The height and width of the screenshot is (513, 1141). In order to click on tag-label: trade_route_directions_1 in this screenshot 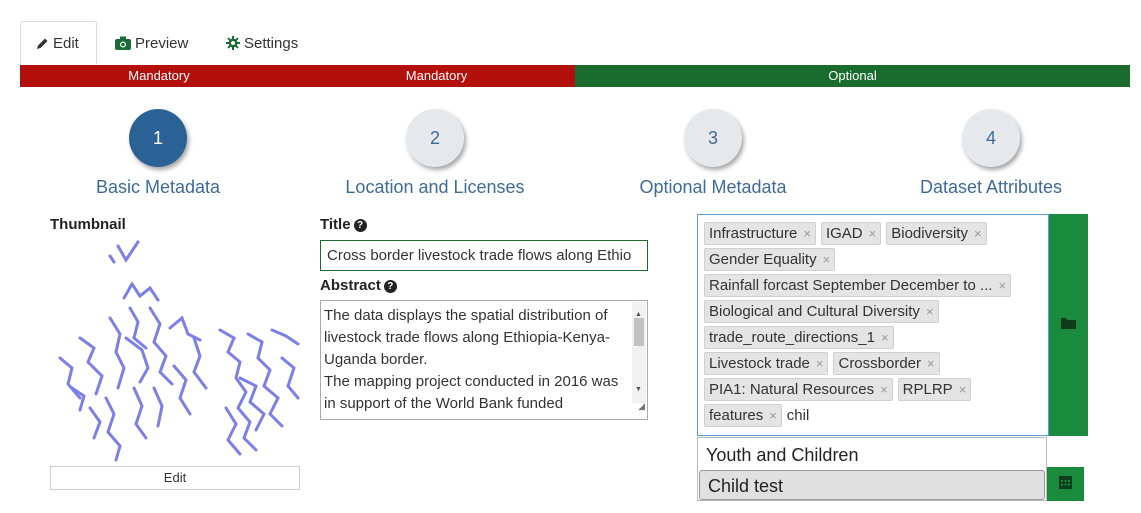, I will do `click(792, 337)`.